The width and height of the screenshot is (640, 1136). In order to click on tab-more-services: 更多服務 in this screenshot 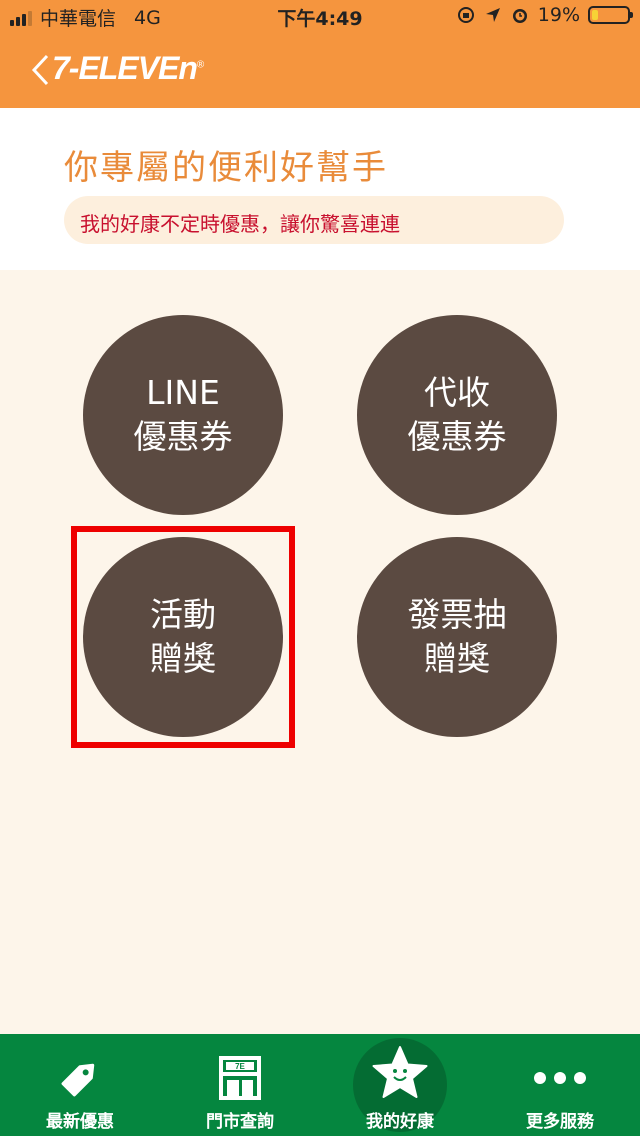, I will do `click(560, 1085)`.